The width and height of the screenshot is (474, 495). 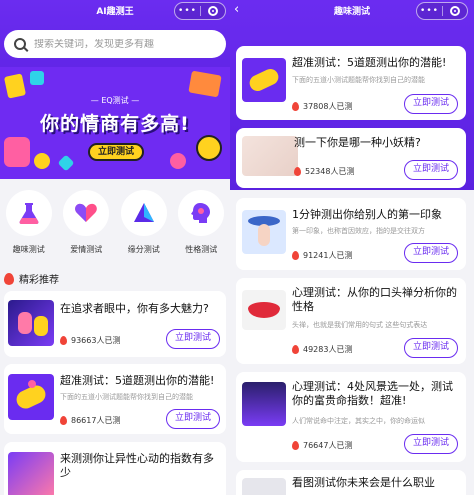 What do you see at coordinates (143, 213) in the screenshot?
I see `triangle-icon` at bounding box center [143, 213].